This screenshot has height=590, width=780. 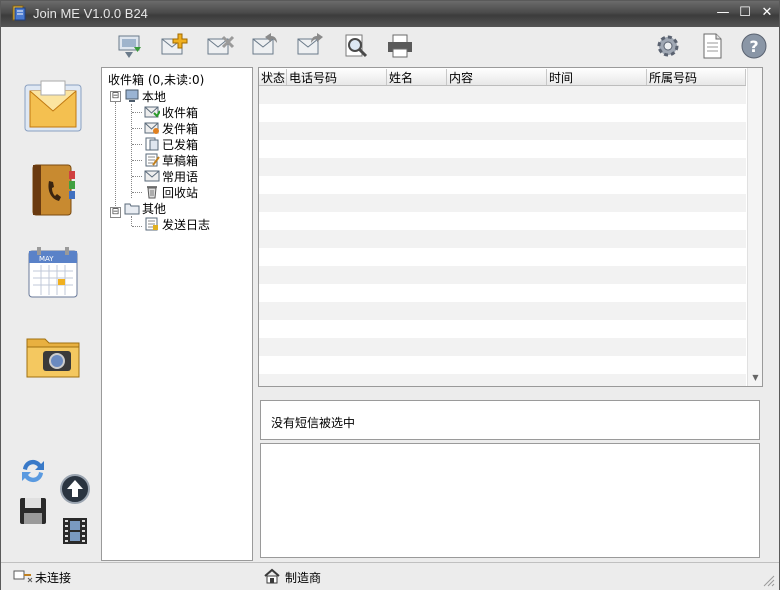 I want to click on tree-label-inbox: 收件箱, so click(x=180, y=113).